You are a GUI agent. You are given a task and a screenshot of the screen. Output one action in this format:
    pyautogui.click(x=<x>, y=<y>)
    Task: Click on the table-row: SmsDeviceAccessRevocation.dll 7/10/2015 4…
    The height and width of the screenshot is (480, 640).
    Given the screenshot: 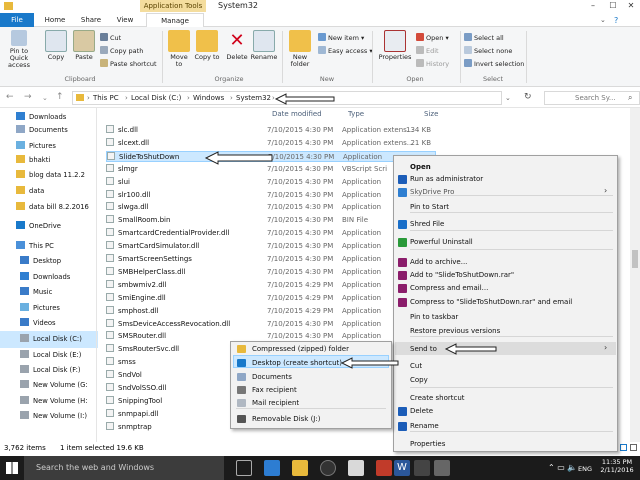 What is the action you would take?
    pyautogui.click(x=271, y=324)
    